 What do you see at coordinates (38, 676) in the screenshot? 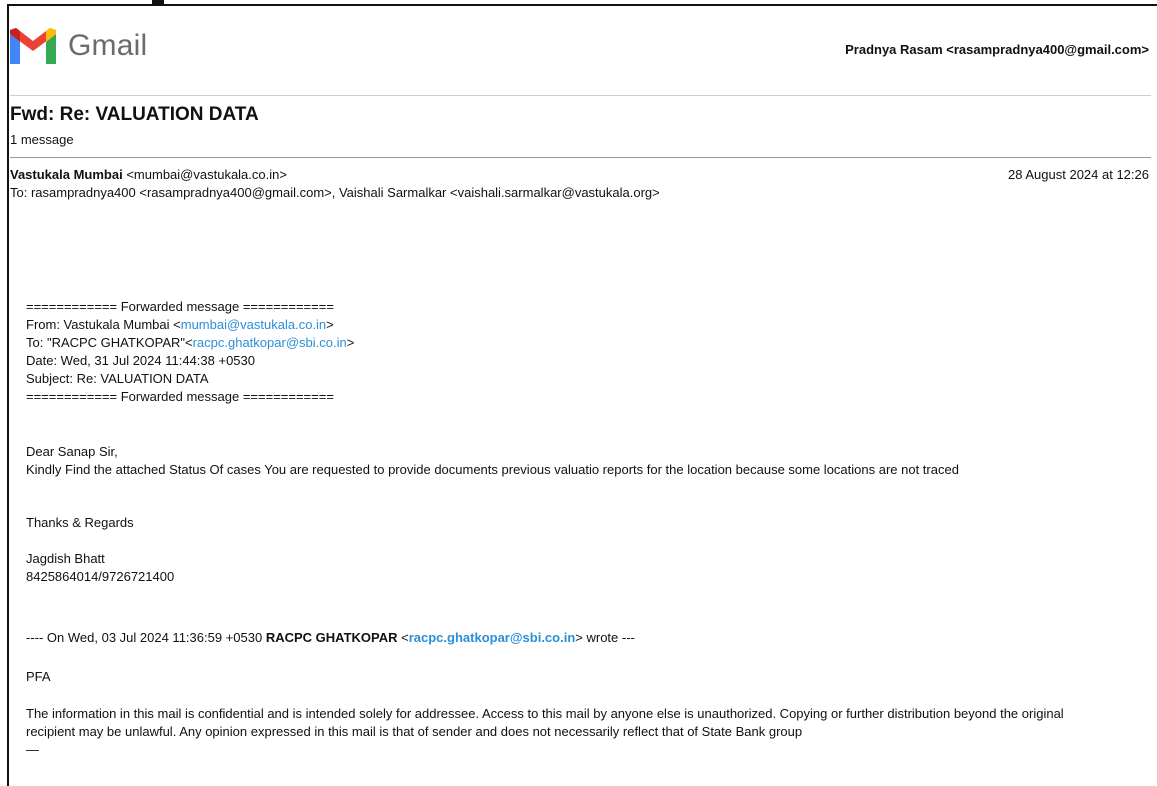
I see `quote-pfa: PFA` at bounding box center [38, 676].